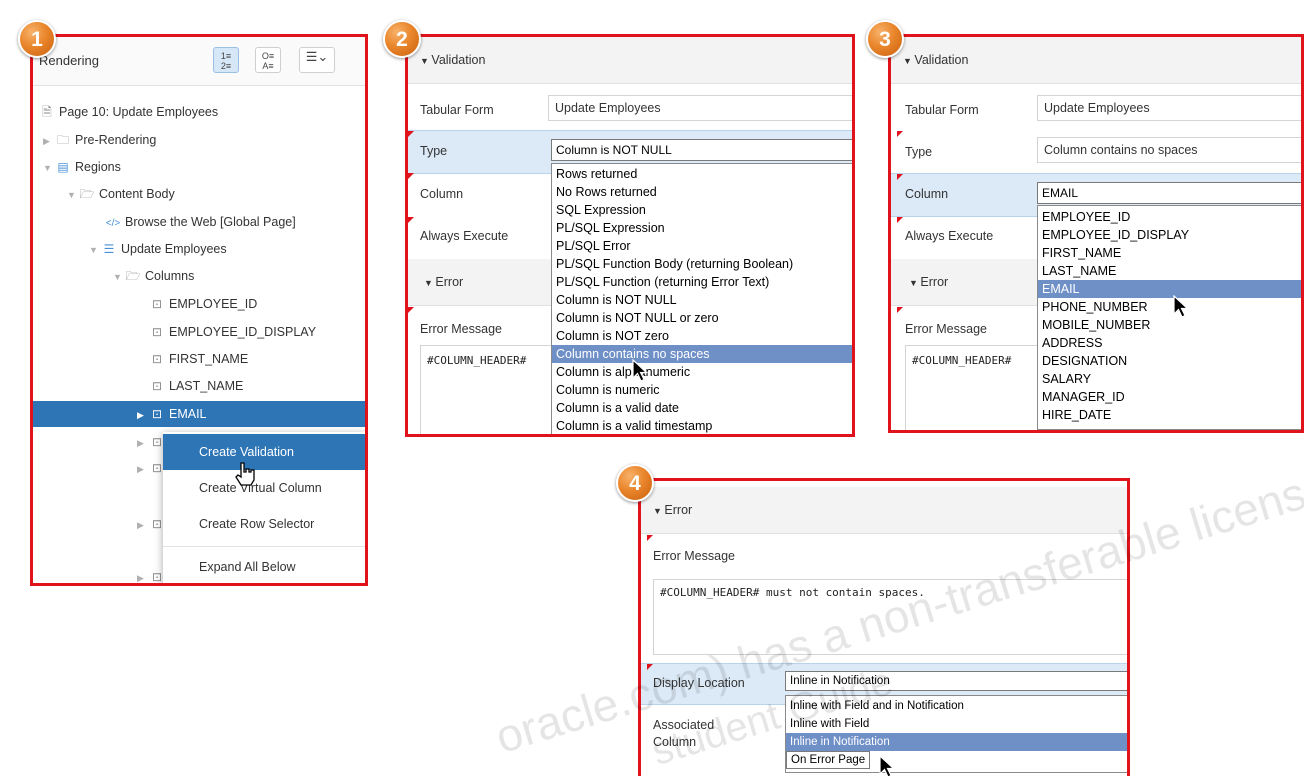 This screenshot has height=776, width=1304. Describe the element at coordinates (702, 264) in the screenshot. I see `type-option: PL/SQL Function Body (returning Boolean)` at that location.